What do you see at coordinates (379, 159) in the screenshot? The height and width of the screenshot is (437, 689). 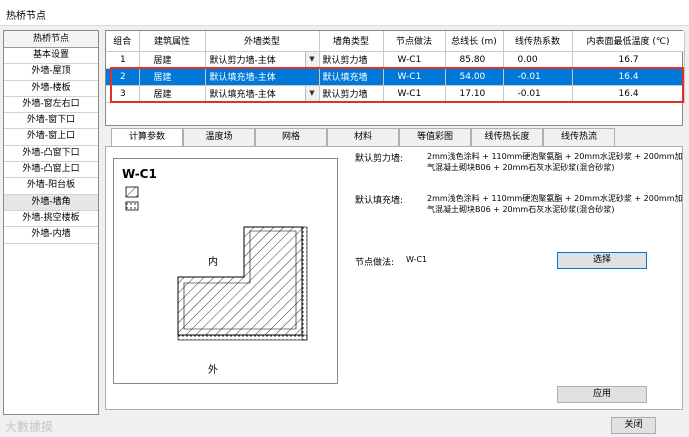 I see `param-label-shear-wall: 默认剪力墙:` at bounding box center [379, 159].